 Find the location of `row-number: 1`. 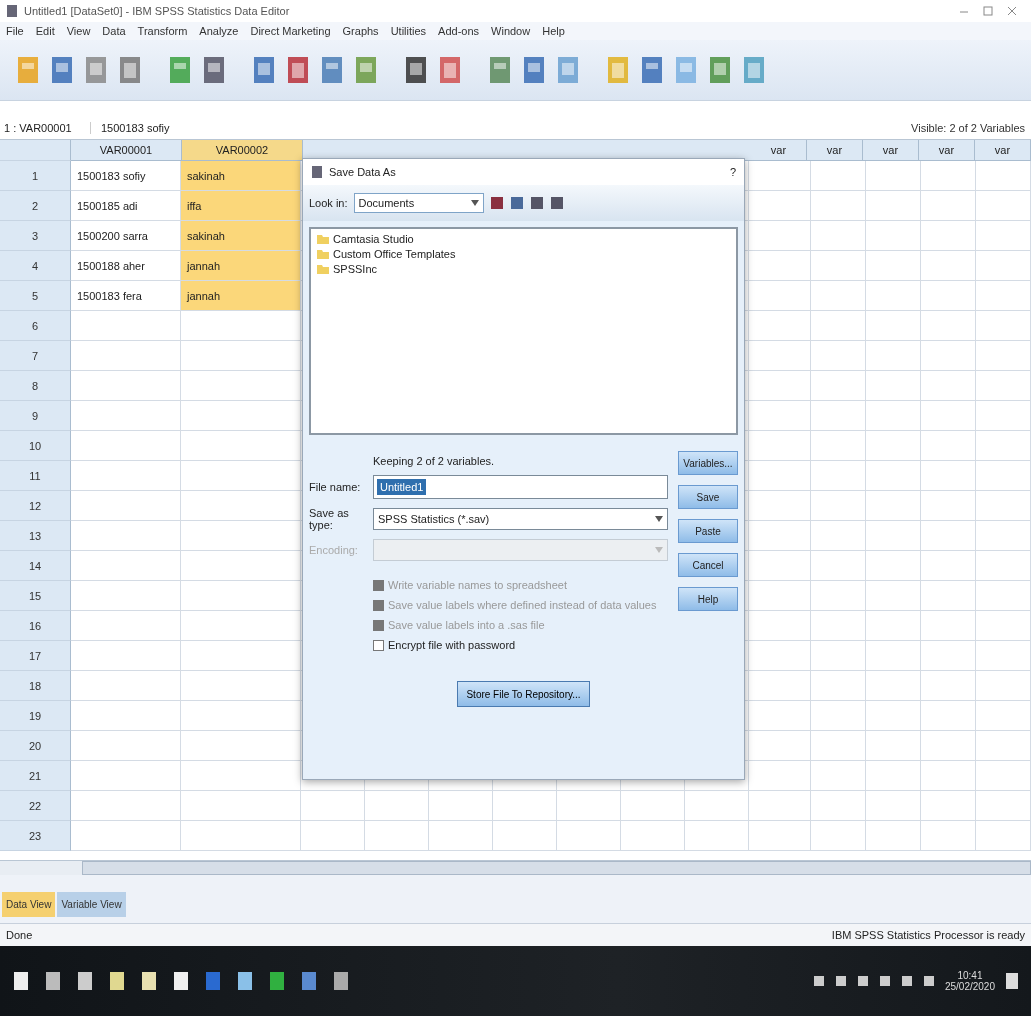

row-number: 1 is located at coordinates (35, 176).